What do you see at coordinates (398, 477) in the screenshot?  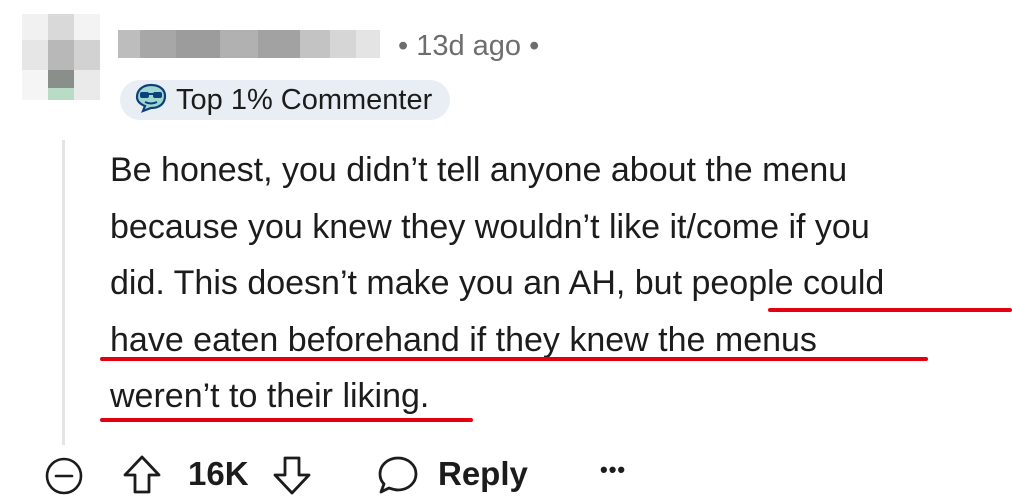 I see `speech-bubble-icon` at bounding box center [398, 477].